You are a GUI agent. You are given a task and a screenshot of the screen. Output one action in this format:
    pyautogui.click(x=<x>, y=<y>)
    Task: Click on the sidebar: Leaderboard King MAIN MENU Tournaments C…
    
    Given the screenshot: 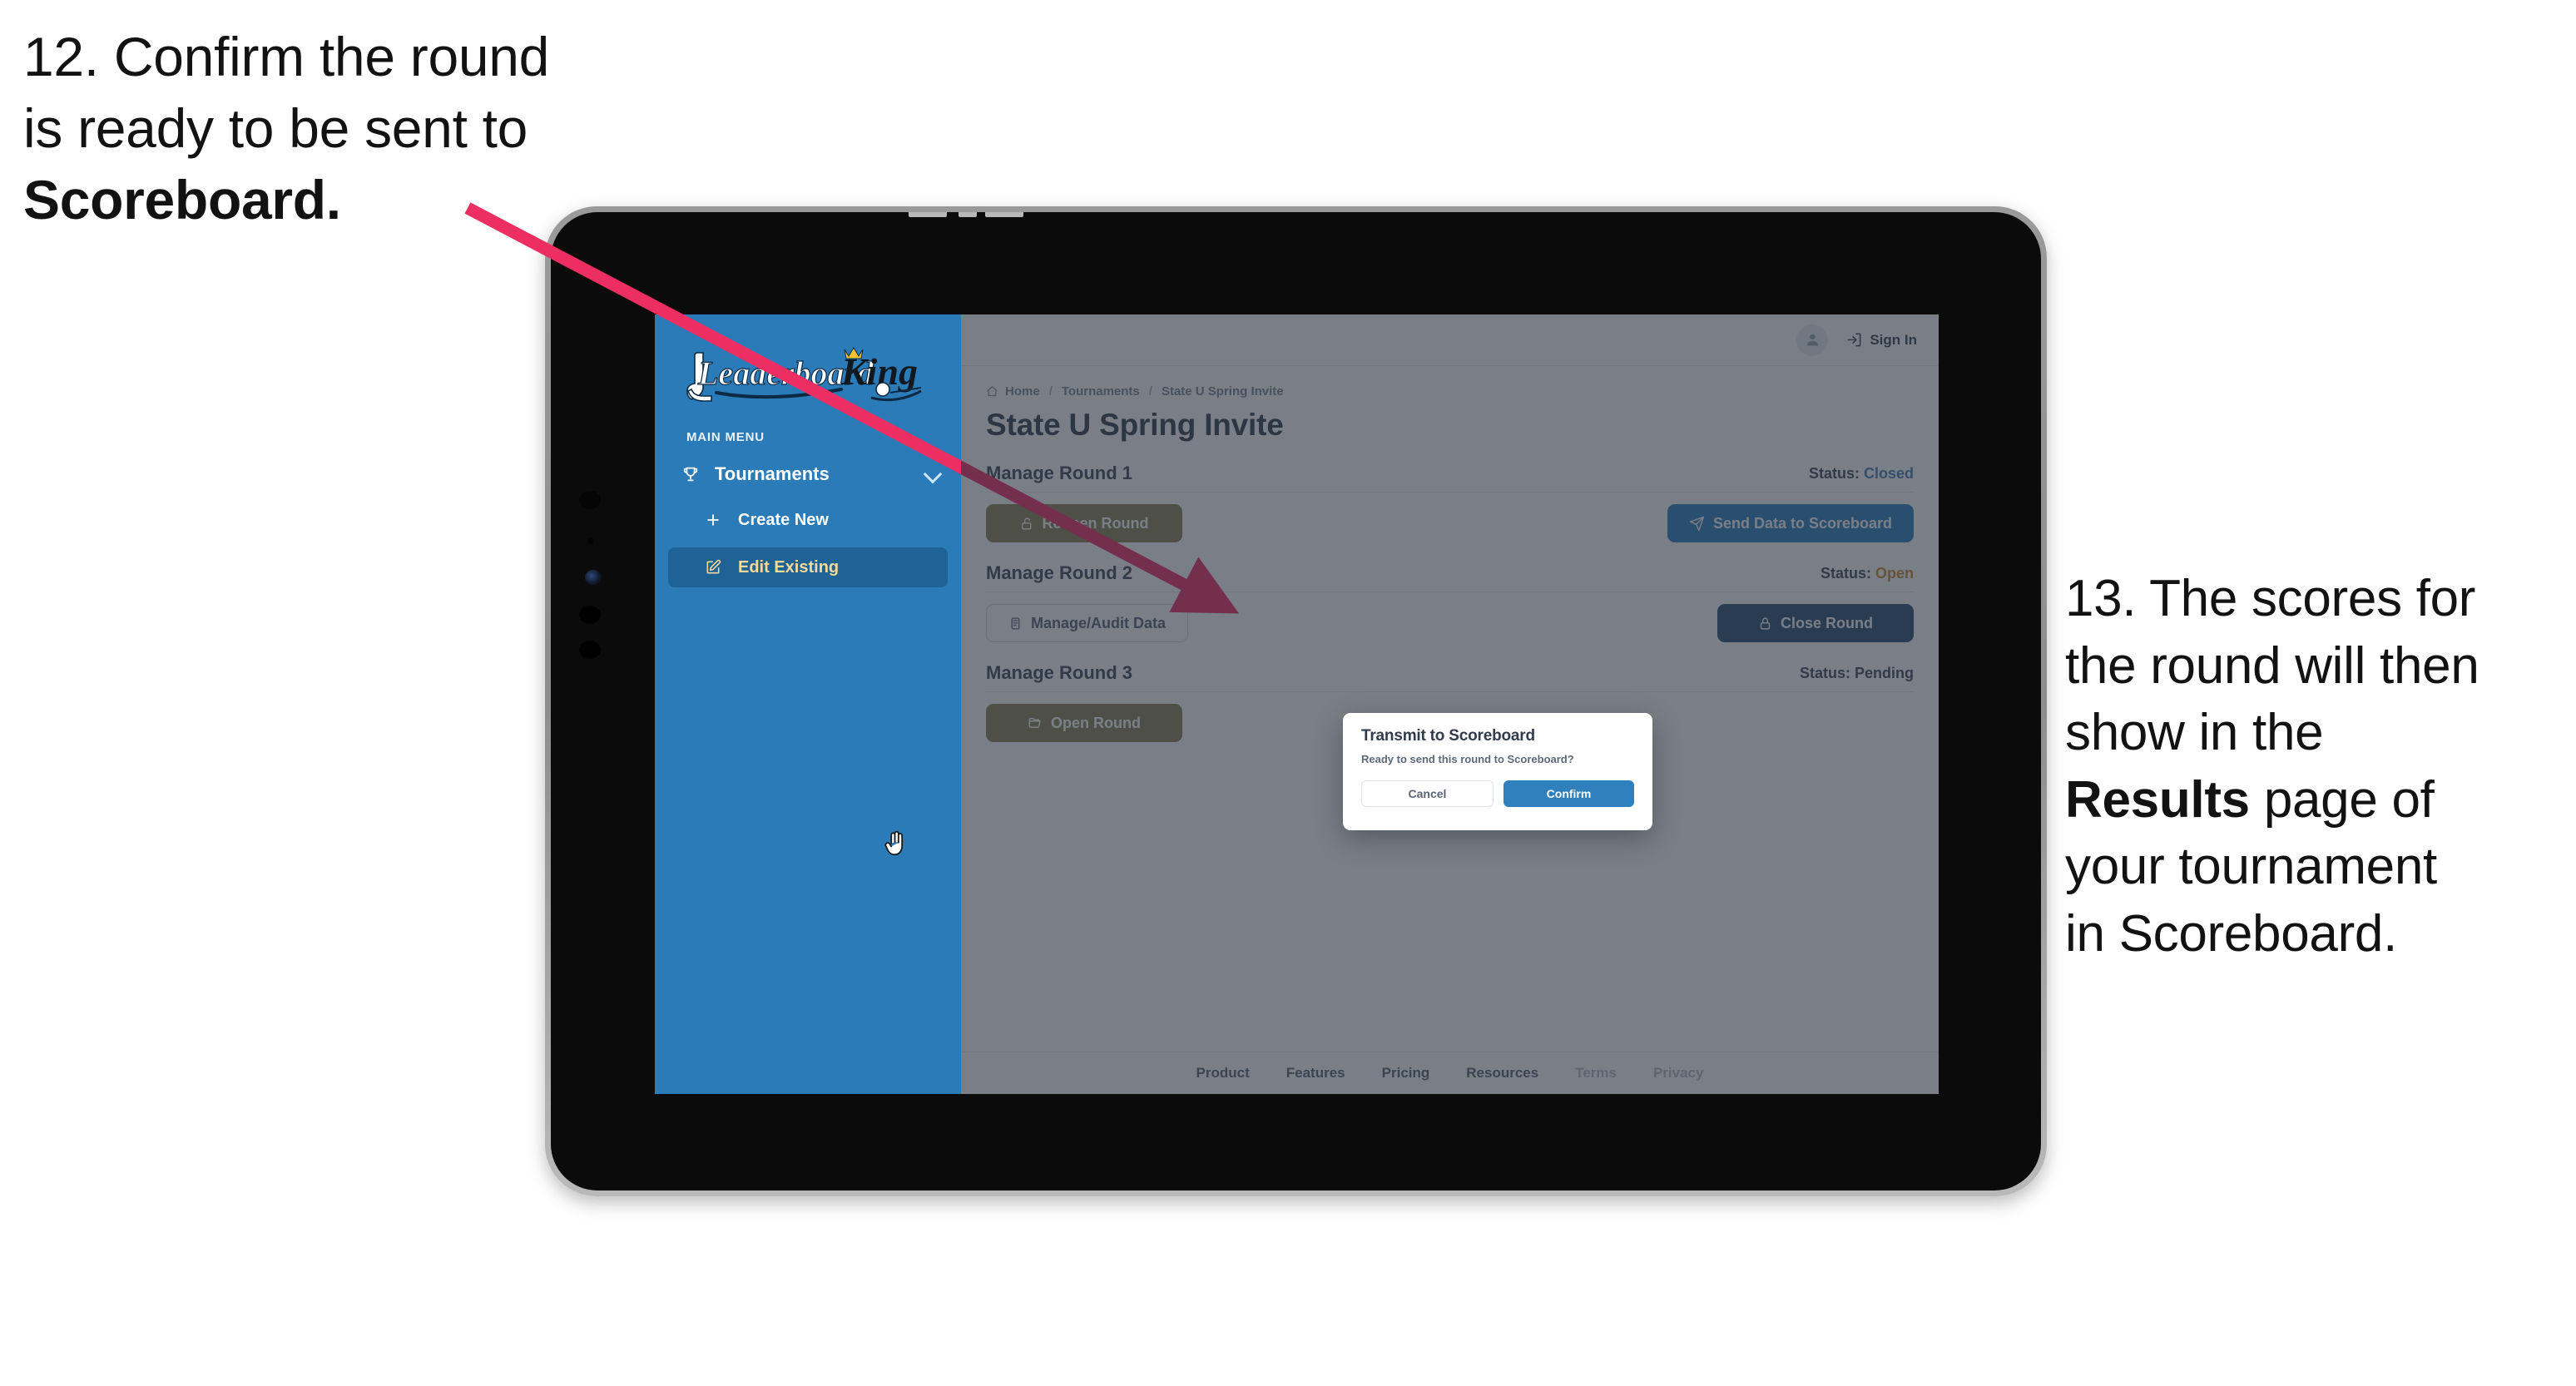 What is the action you would take?
    pyautogui.click(x=808, y=704)
    